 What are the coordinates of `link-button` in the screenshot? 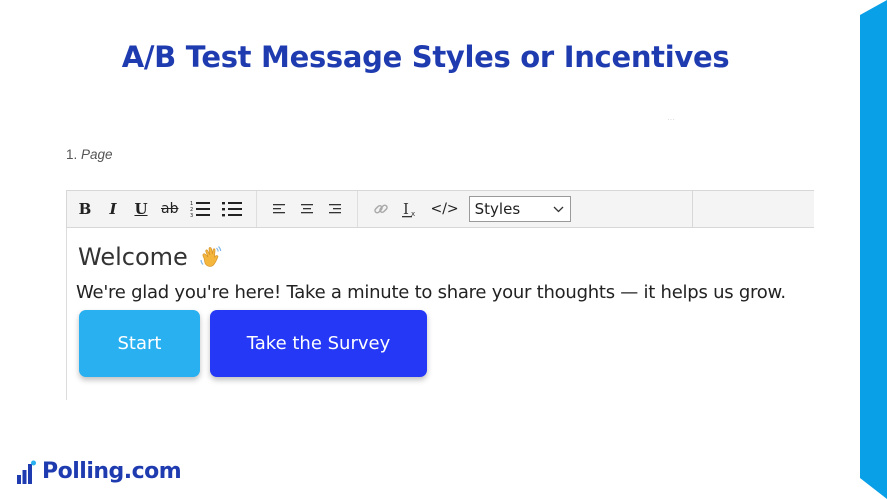 It's located at (381, 209).